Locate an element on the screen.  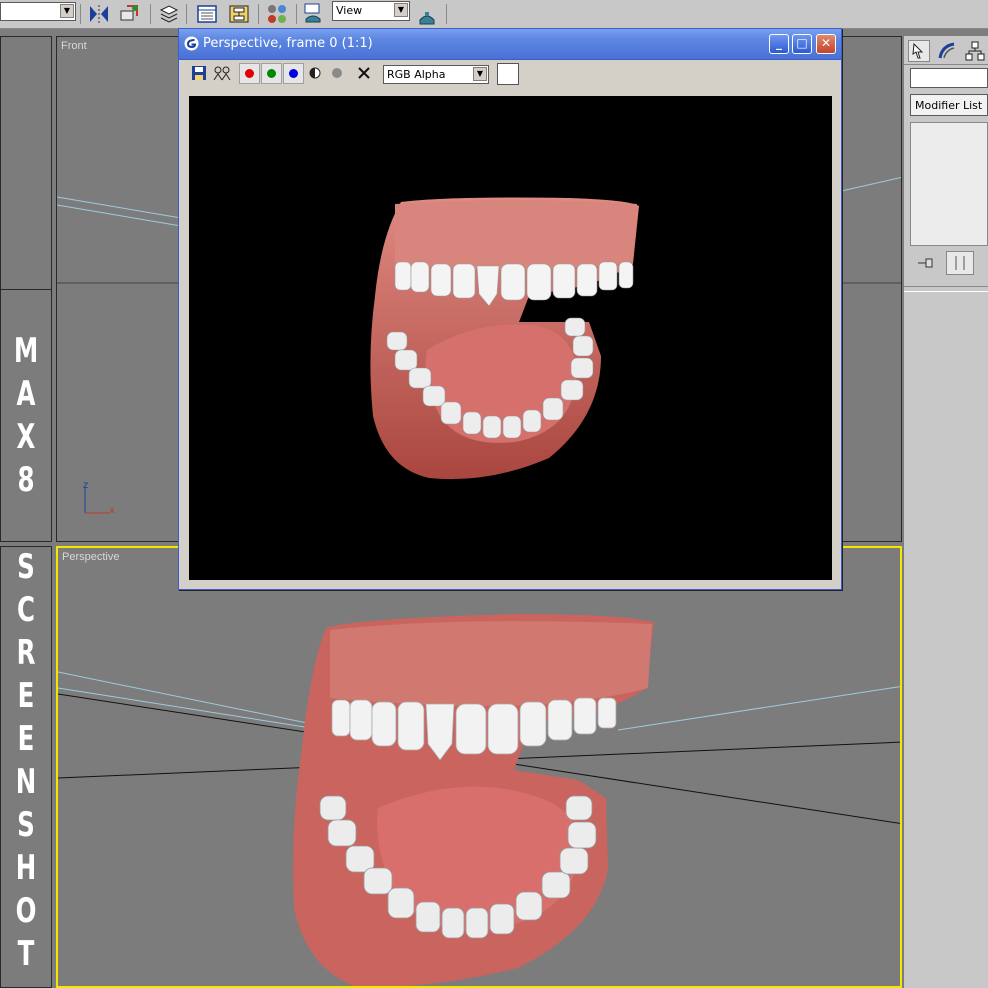
modify-tab-icon is located at coordinates (947, 51).